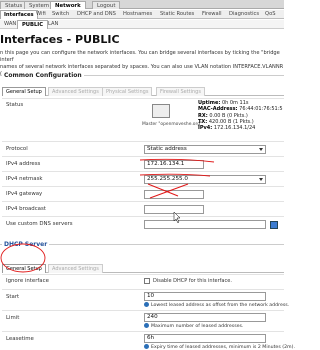  What do you see at coordinates (177, 217) in the screenshot?
I see `mouse-cursor-icon` at bounding box center [177, 217].